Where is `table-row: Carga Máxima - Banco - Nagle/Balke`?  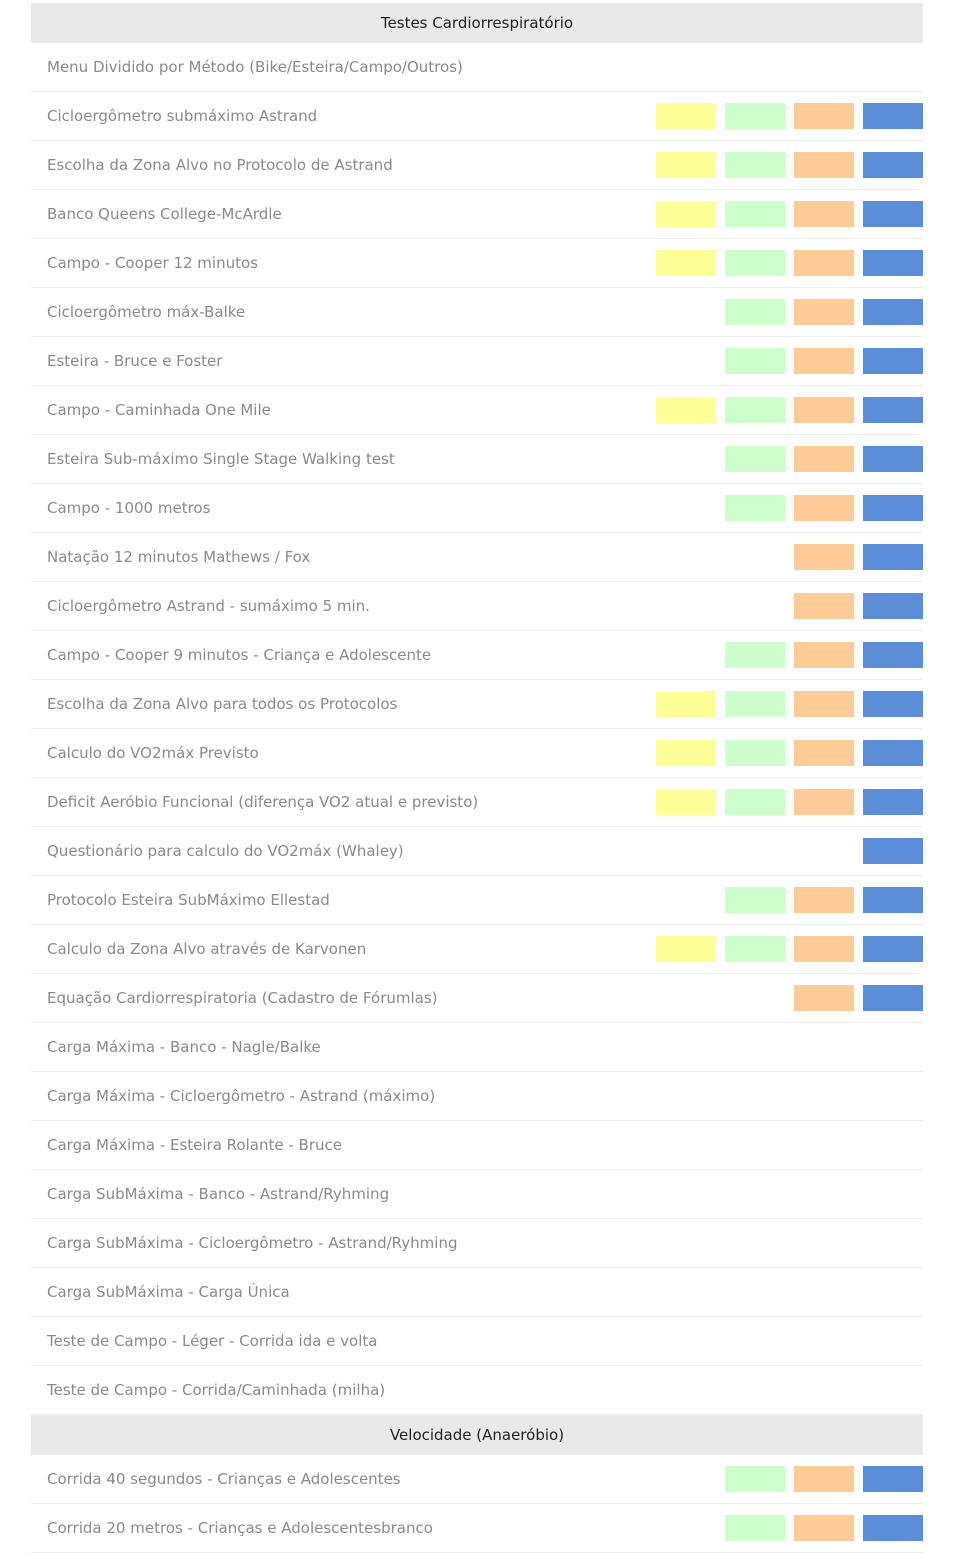
table-row: Carga Máxima - Banco - Nagle/Balke is located at coordinates (477, 1047).